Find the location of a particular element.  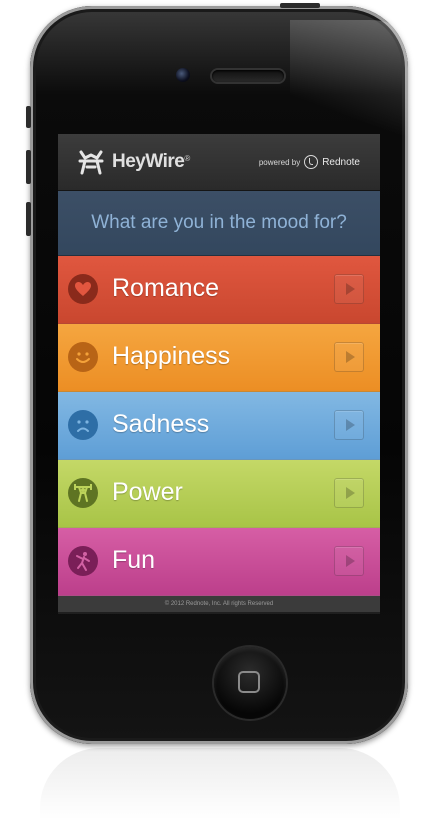

front-camera is located at coordinates (183, 75).